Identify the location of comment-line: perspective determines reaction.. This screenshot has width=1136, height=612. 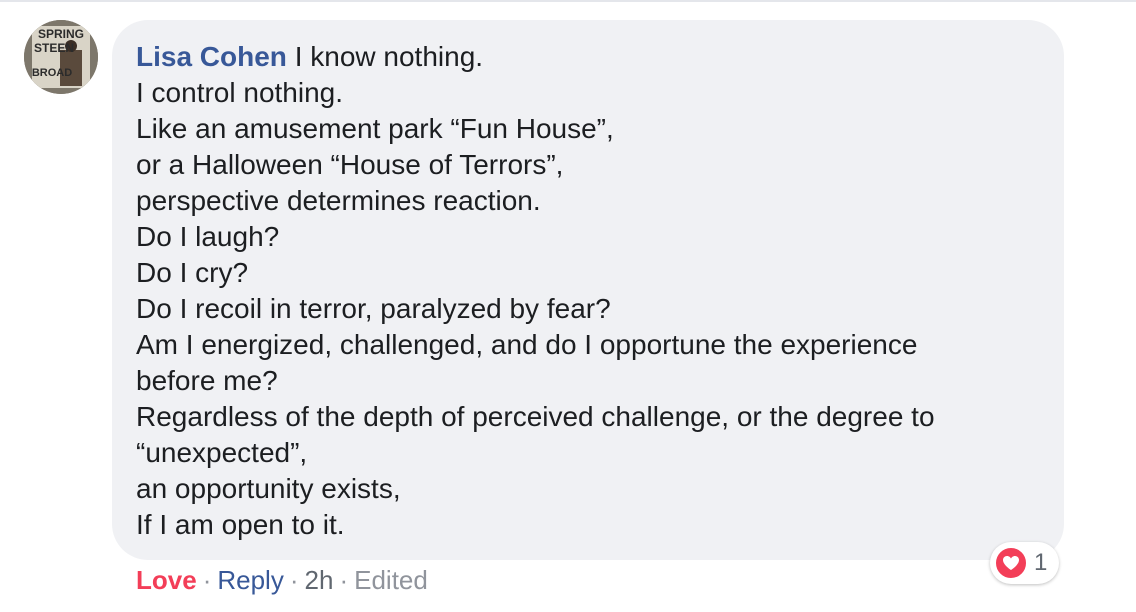
(338, 200).